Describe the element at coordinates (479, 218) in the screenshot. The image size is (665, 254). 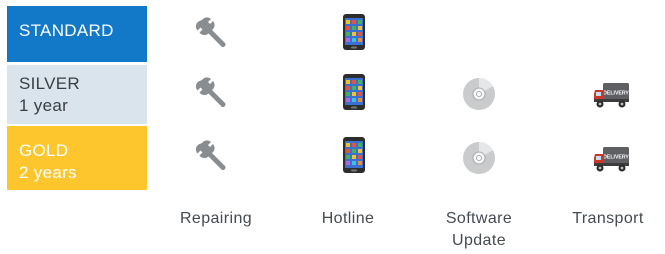
I see `feature-label-software: Software` at that location.